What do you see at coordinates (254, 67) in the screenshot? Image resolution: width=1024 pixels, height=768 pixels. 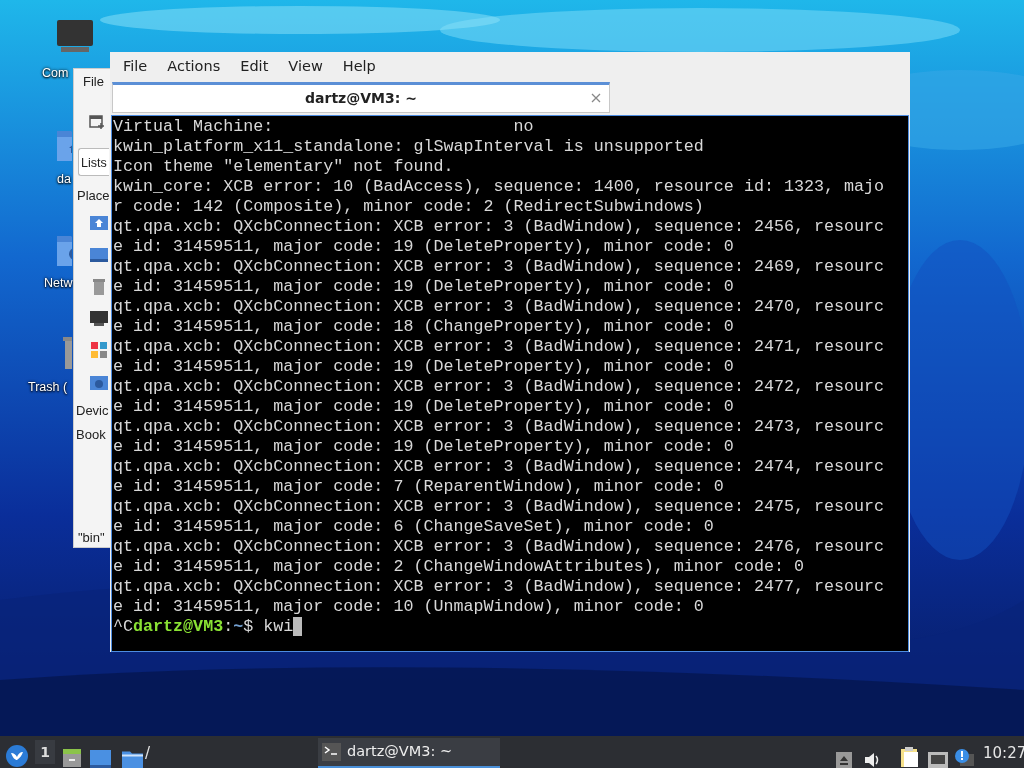 I see `menu-item: Edit` at bounding box center [254, 67].